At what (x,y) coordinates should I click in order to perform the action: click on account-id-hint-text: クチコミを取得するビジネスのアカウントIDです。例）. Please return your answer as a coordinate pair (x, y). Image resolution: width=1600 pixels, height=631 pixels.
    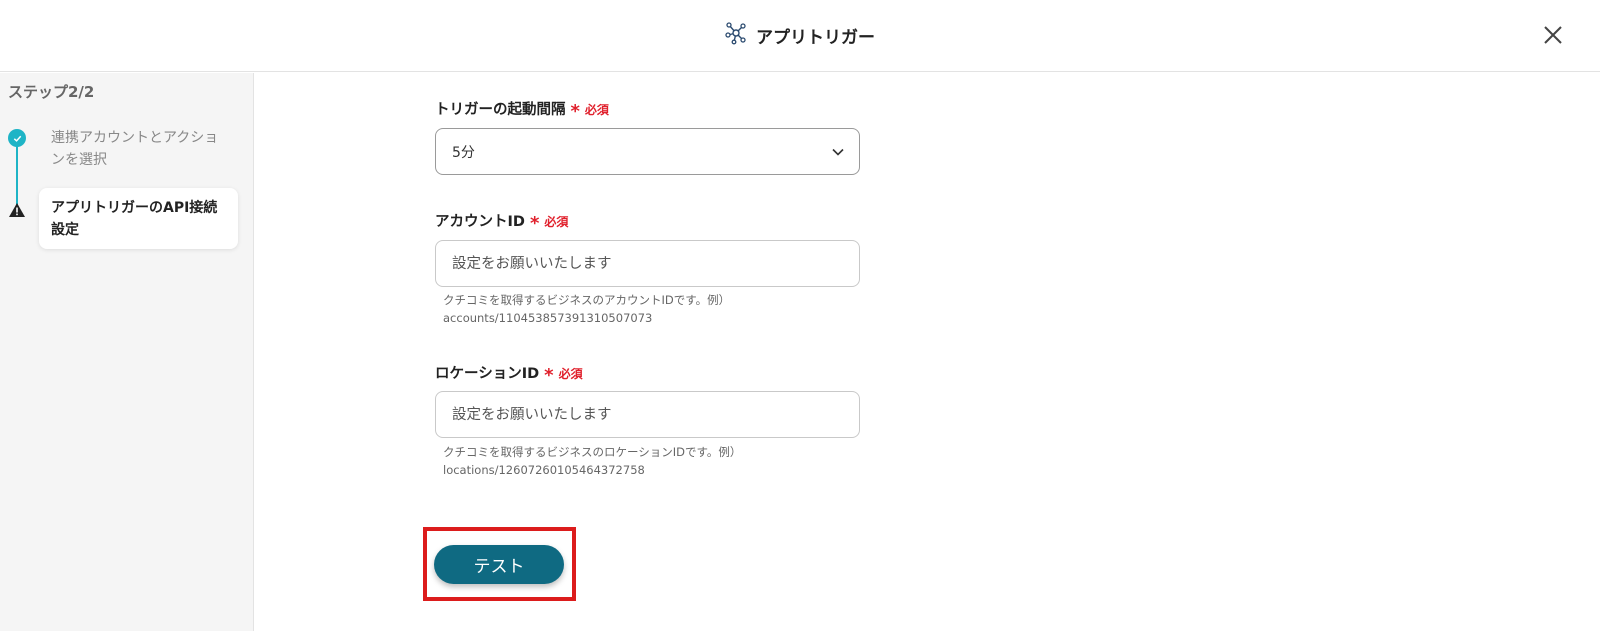
    Looking at the image, I should click on (587, 300).